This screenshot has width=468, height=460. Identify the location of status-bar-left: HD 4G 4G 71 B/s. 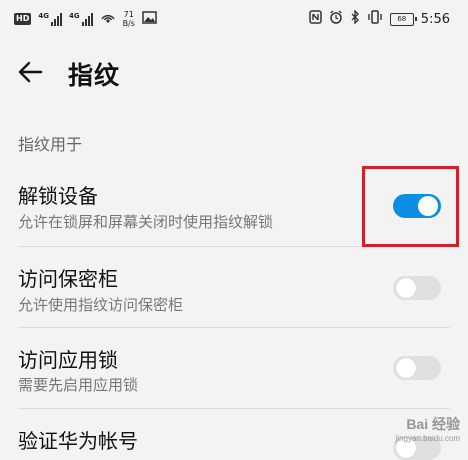
(85, 19).